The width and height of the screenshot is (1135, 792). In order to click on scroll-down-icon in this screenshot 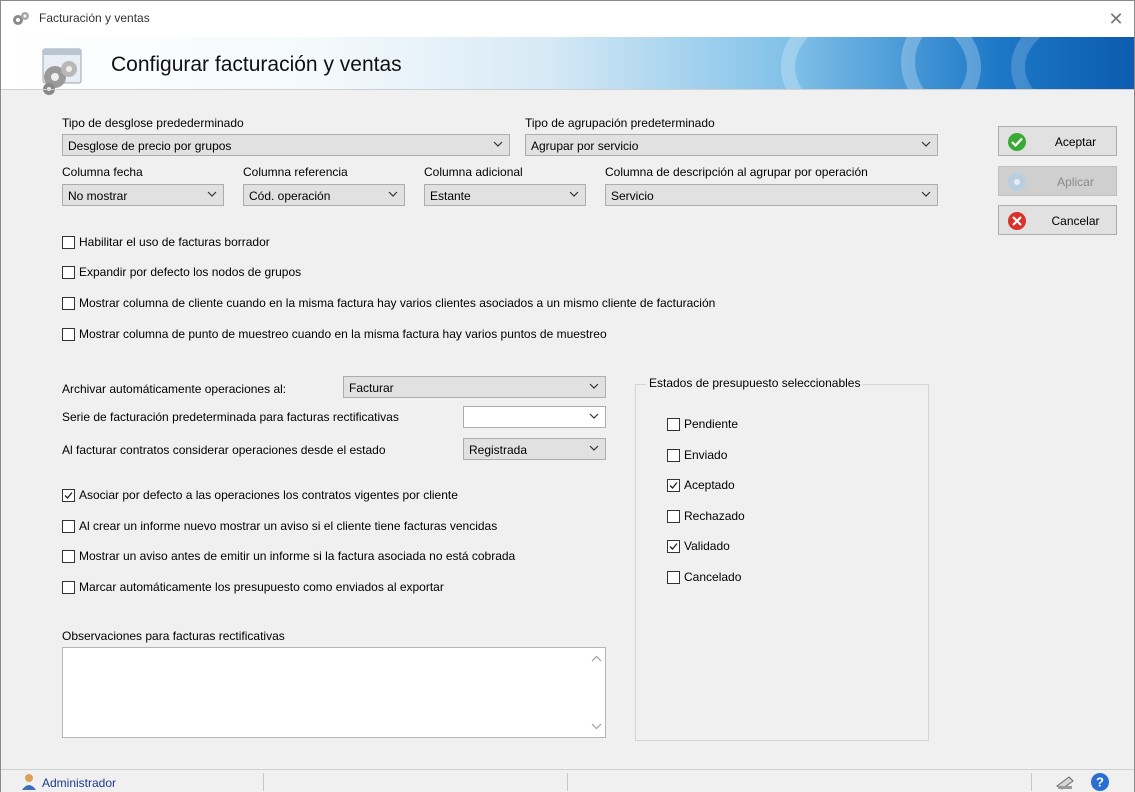, I will do `click(596, 726)`.